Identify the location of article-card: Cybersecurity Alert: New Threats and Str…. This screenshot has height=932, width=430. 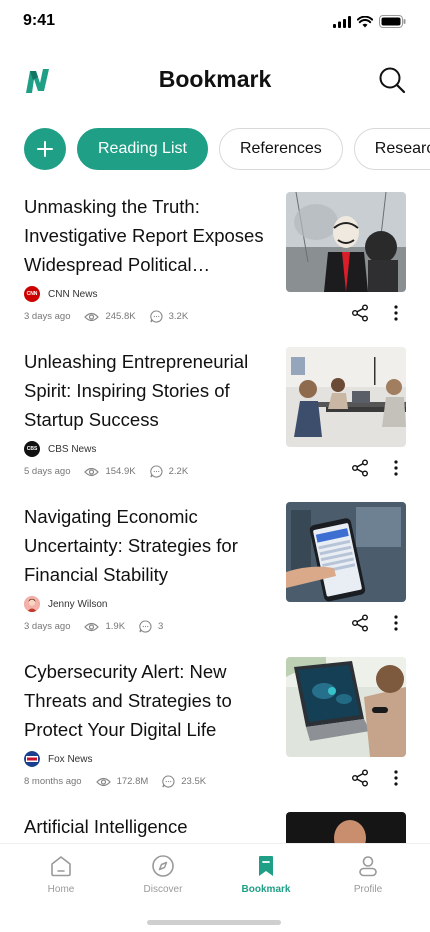
(215, 727).